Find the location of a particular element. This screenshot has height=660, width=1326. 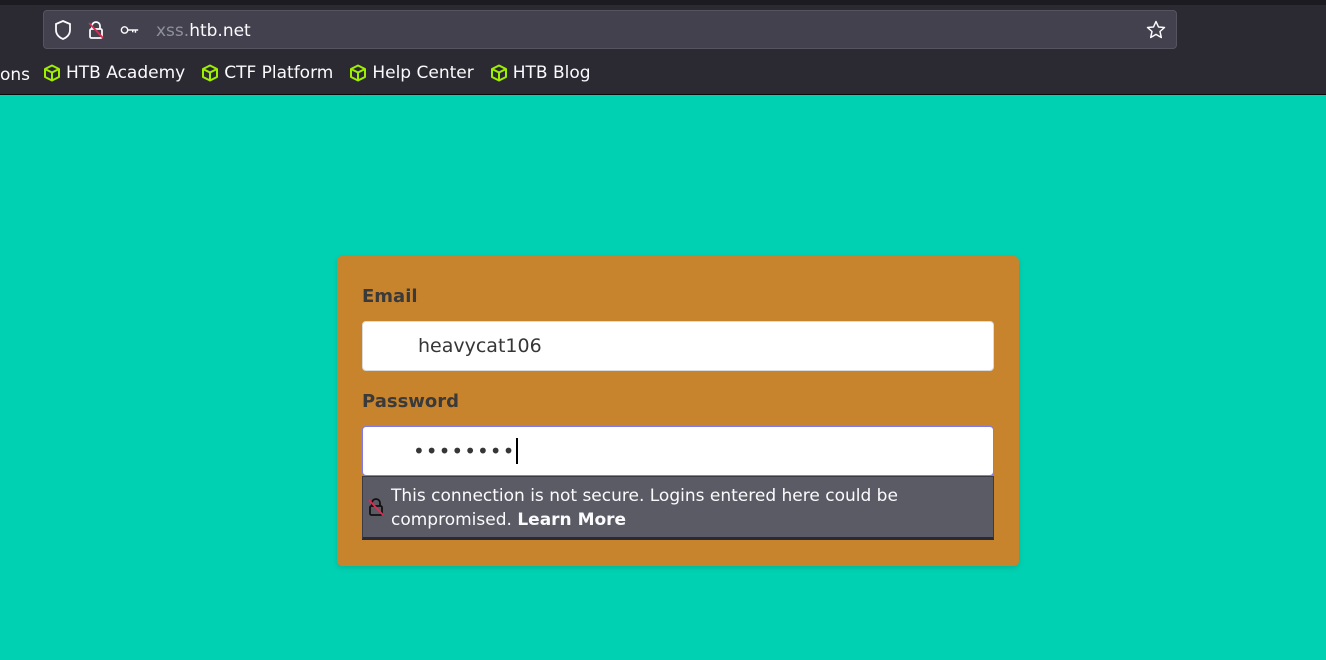

password-label: Password is located at coordinates (411, 401).